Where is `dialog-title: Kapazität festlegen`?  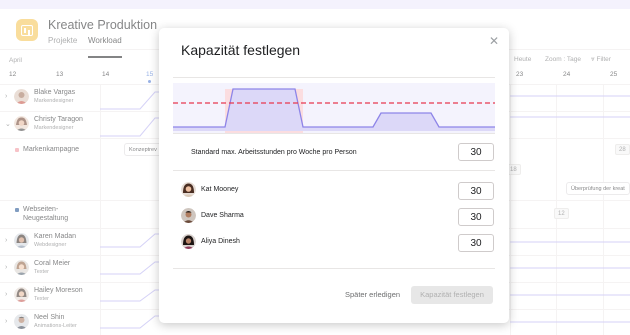 dialog-title: Kapazität festlegen is located at coordinates (241, 50).